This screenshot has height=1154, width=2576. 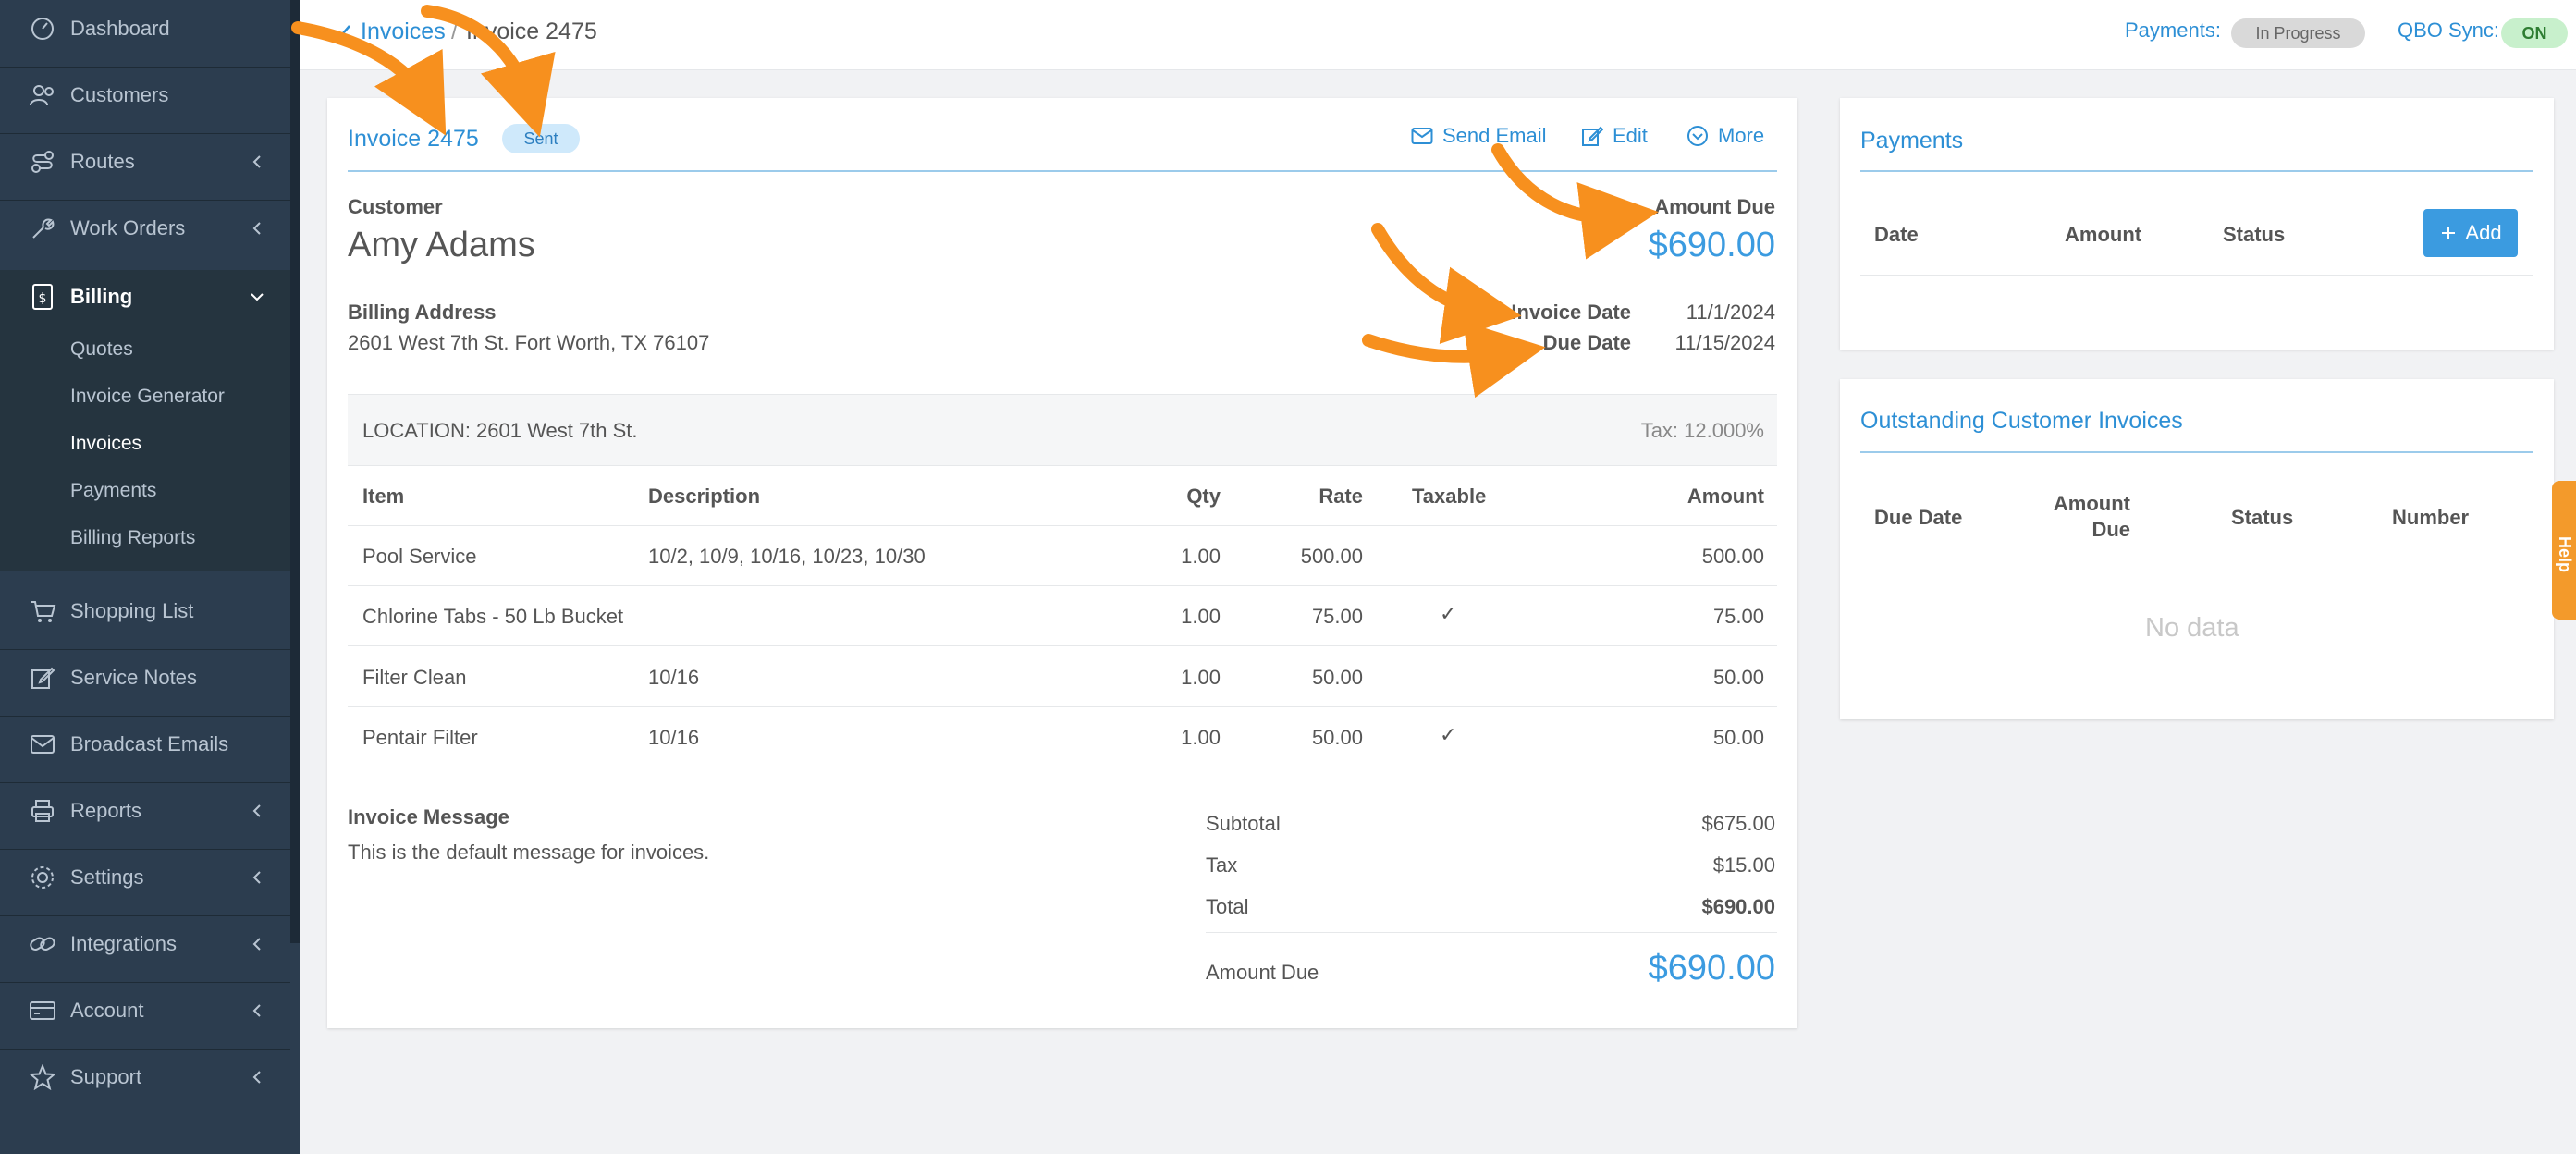 What do you see at coordinates (428, 817) in the screenshot?
I see `invoice-message-label: Invoice Message` at bounding box center [428, 817].